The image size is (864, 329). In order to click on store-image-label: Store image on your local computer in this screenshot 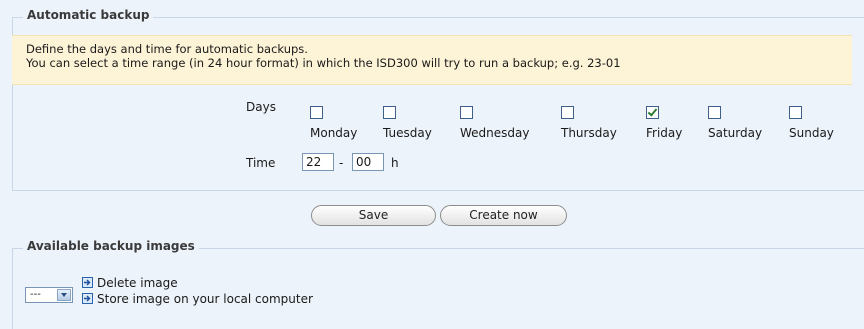, I will do `click(205, 299)`.